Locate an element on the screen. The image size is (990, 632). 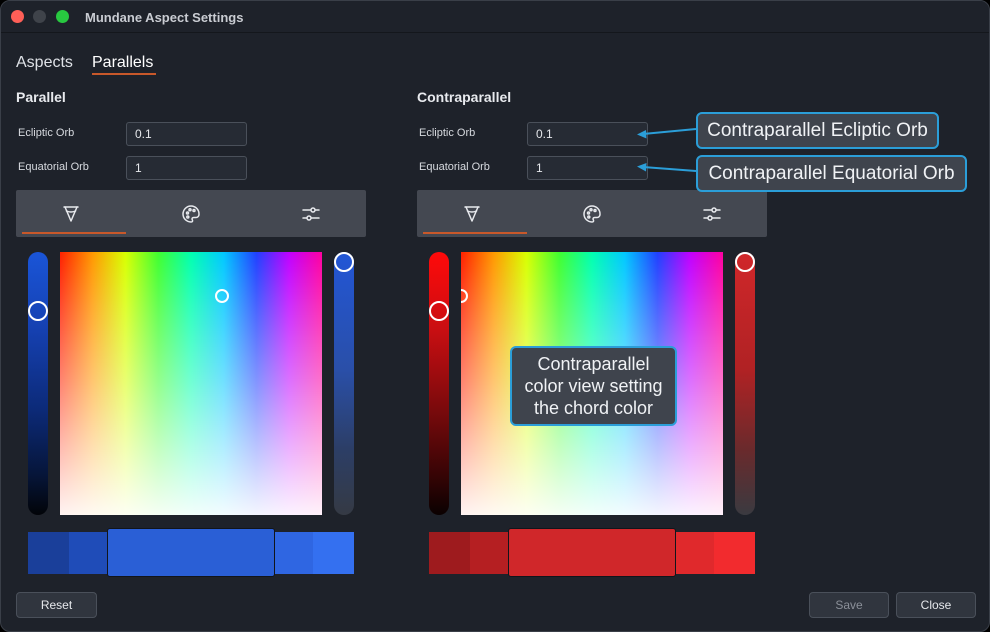
parallel-title: Parallel is located at coordinates (41, 97).